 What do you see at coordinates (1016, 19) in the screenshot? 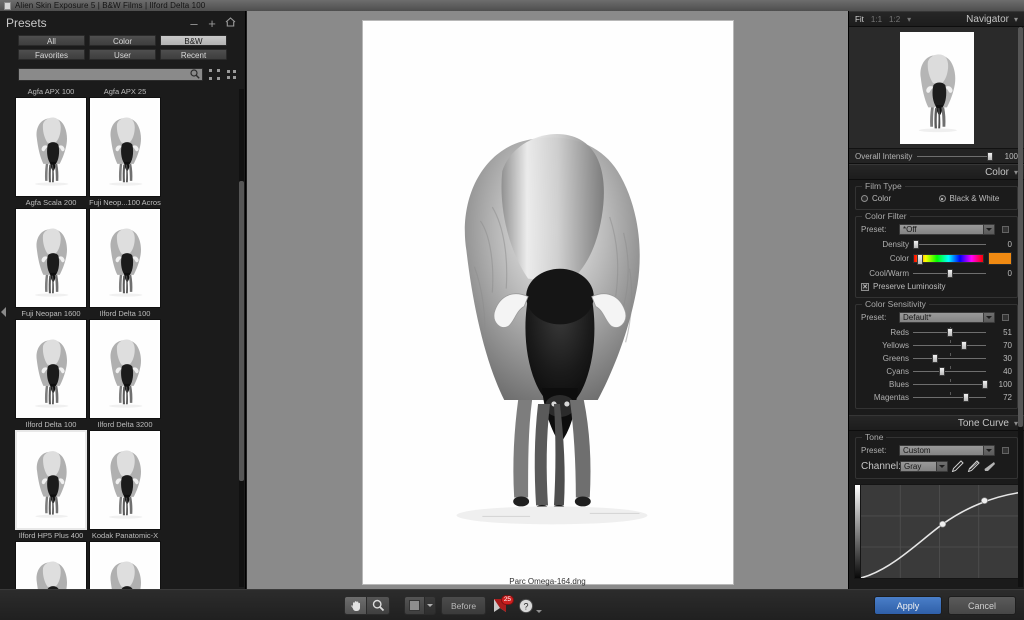
I see `navigator-collapse-caret: ▾` at bounding box center [1016, 19].